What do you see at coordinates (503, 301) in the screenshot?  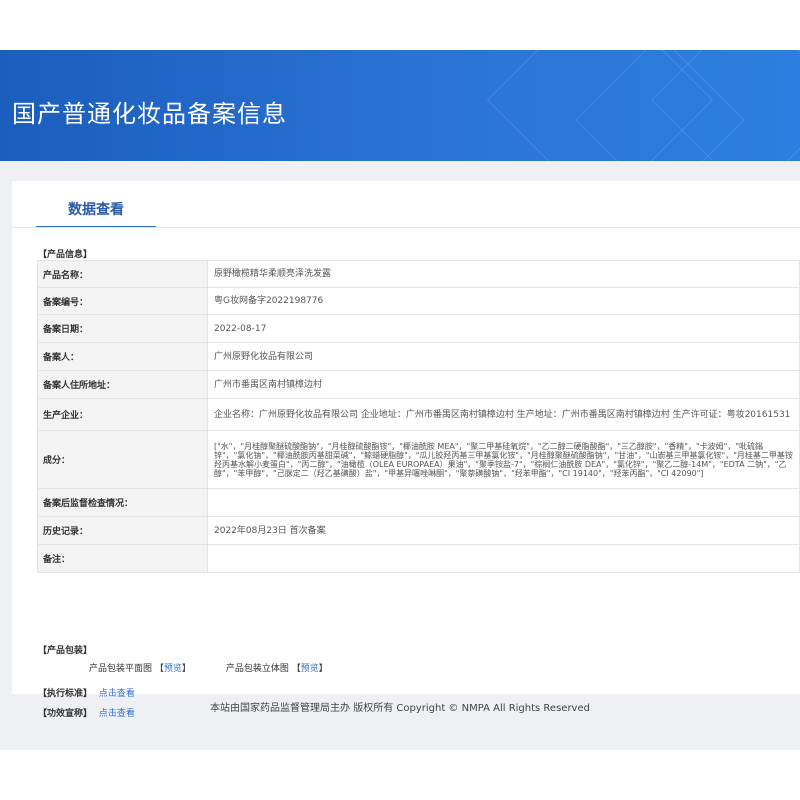 I see `filing-number-value: 粤G妆网备字2022198776` at bounding box center [503, 301].